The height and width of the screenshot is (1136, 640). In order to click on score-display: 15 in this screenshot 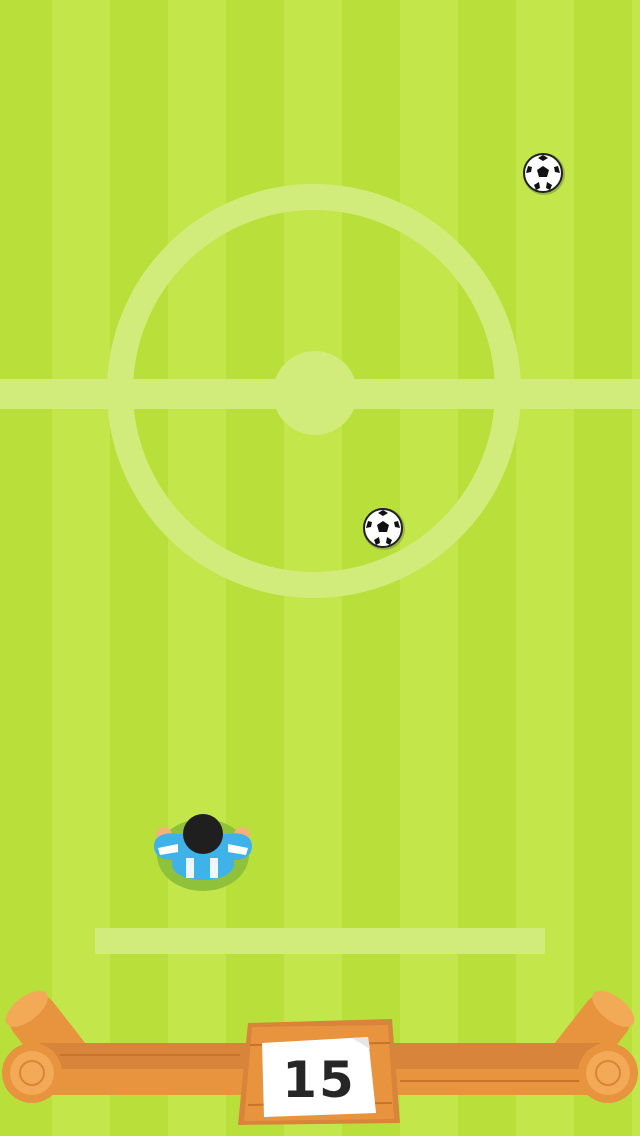, I will do `click(319, 1076)`.